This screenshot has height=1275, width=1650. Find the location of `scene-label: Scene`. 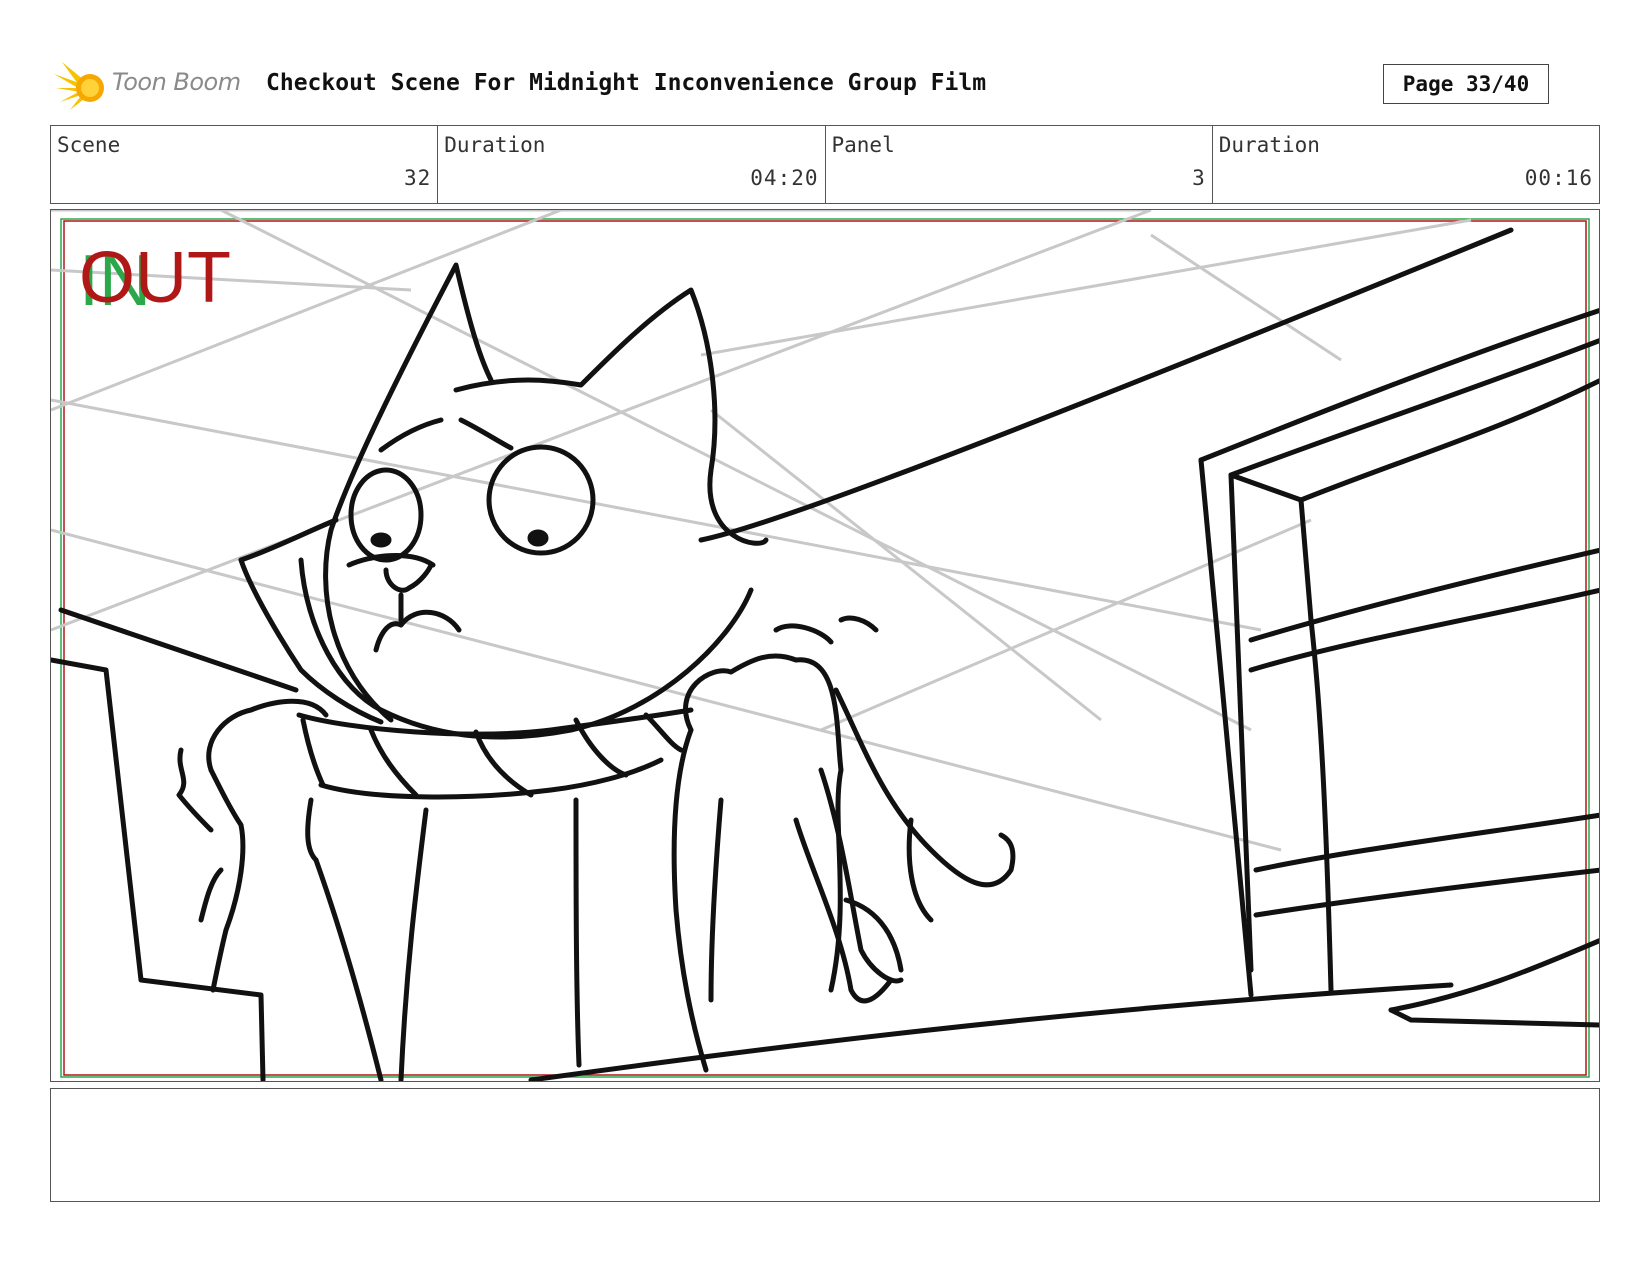

scene-label: Scene is located at coordinates (89, 145).